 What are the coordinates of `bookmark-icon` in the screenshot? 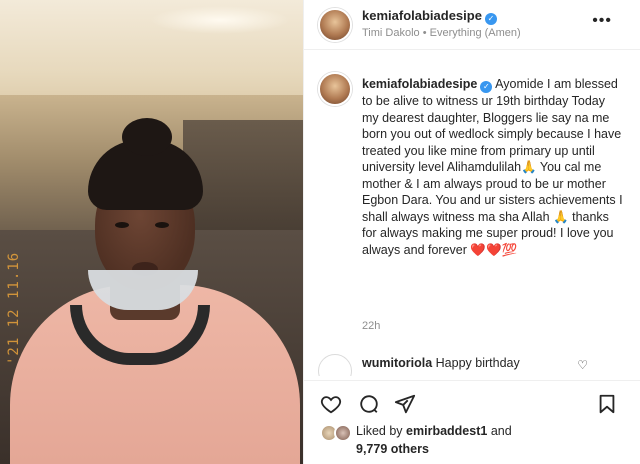 It's located at (607, 404).